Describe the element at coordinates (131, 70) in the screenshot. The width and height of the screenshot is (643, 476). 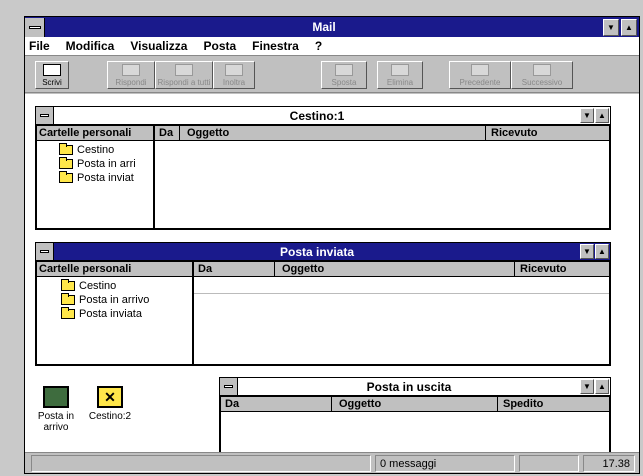
I see `reply-icon` at that location.